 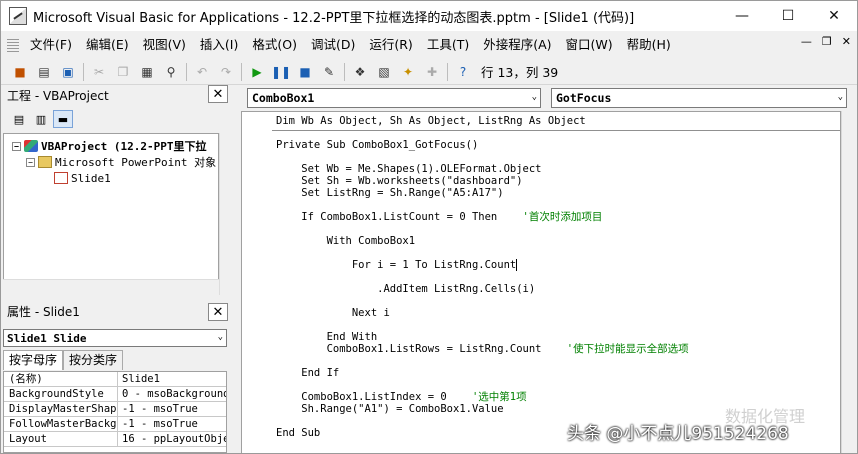 What do you see at coordinates (202, 72) in the screenshot?
I see `undo-icon: ↶` at bounding box center [202, 72].